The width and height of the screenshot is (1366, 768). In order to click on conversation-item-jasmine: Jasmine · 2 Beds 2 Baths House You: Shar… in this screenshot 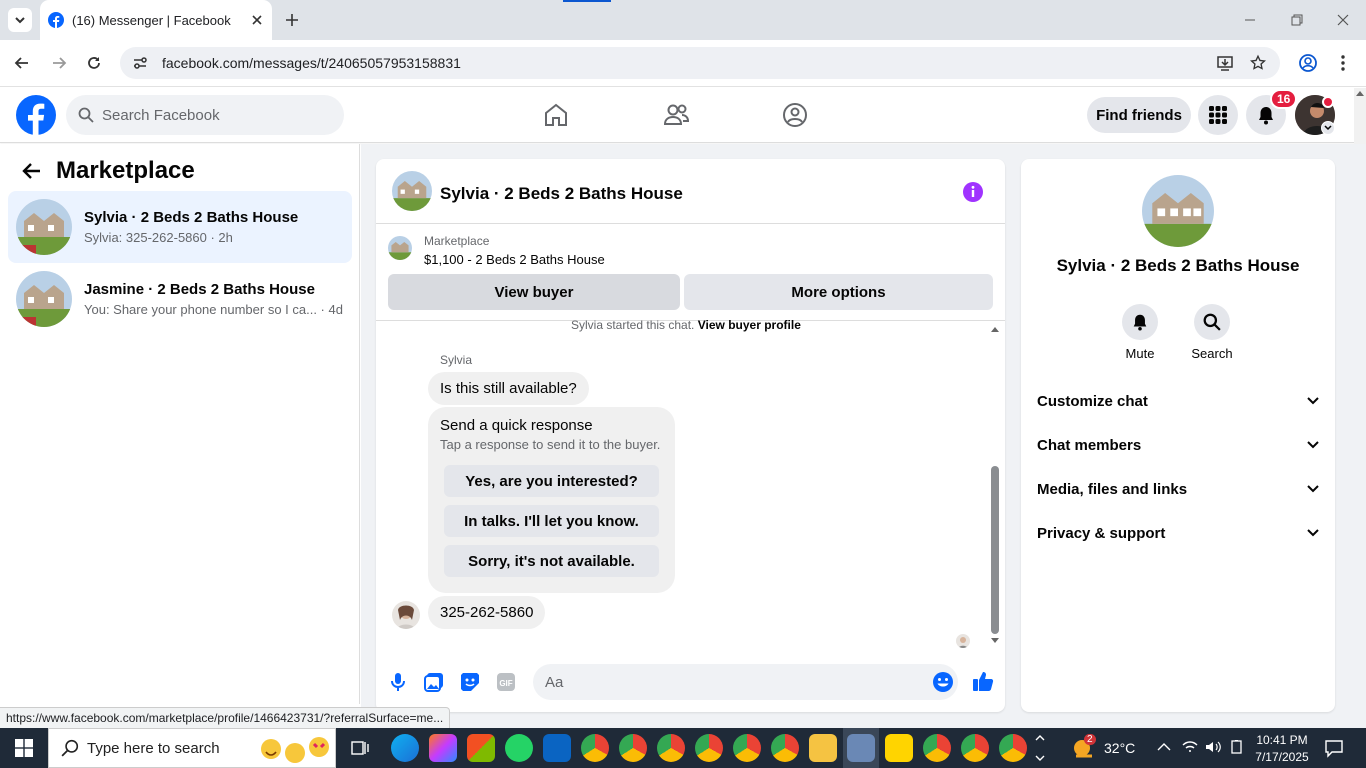, I will do `click(180, 299)`.